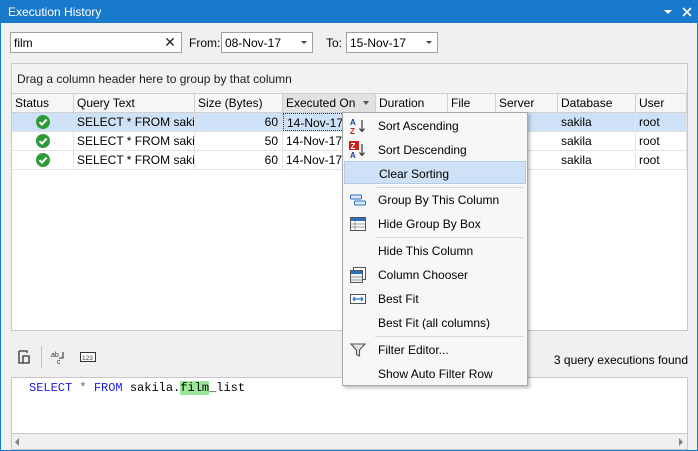 The width and height of the screenshot is (698, 451). What do you see at coordinates (426, 251) in the screenshot?
I see `menu-item-label: Hide This Column` at bounding box center [426, 251].